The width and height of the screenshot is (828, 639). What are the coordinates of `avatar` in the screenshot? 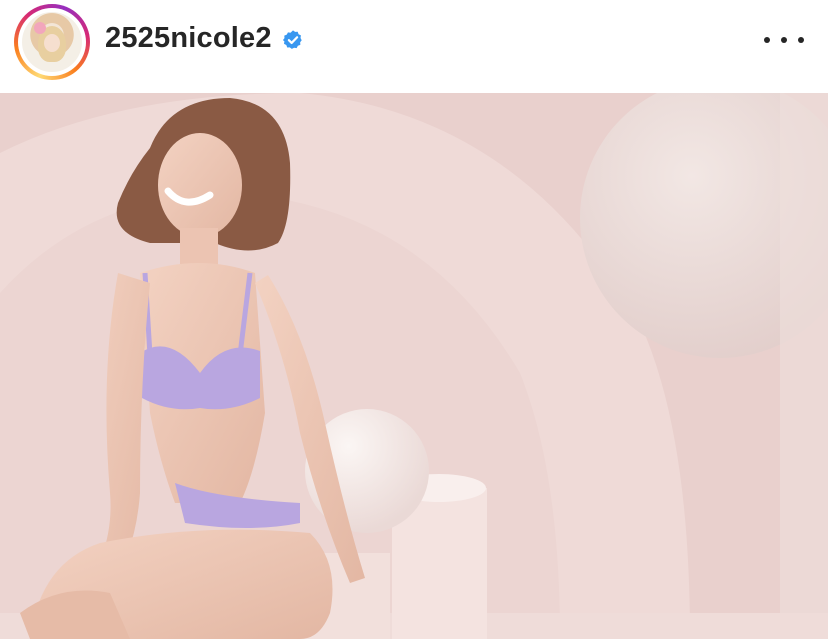 It's located at (52, 42).